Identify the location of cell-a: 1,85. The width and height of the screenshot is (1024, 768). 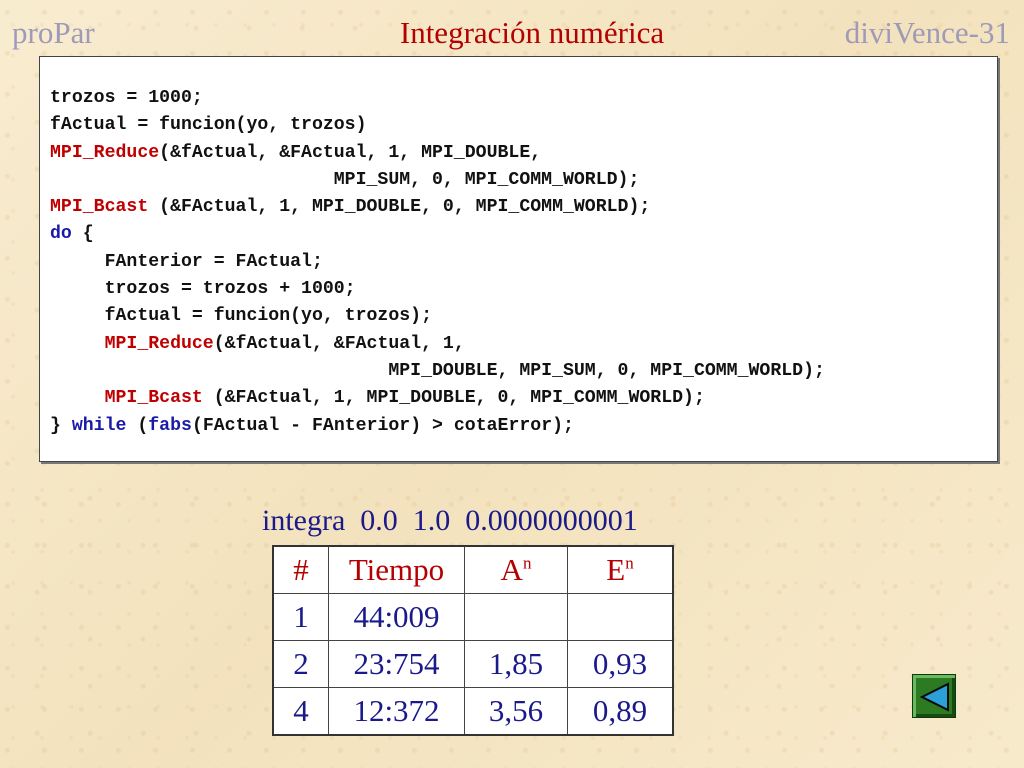
(516, 664).